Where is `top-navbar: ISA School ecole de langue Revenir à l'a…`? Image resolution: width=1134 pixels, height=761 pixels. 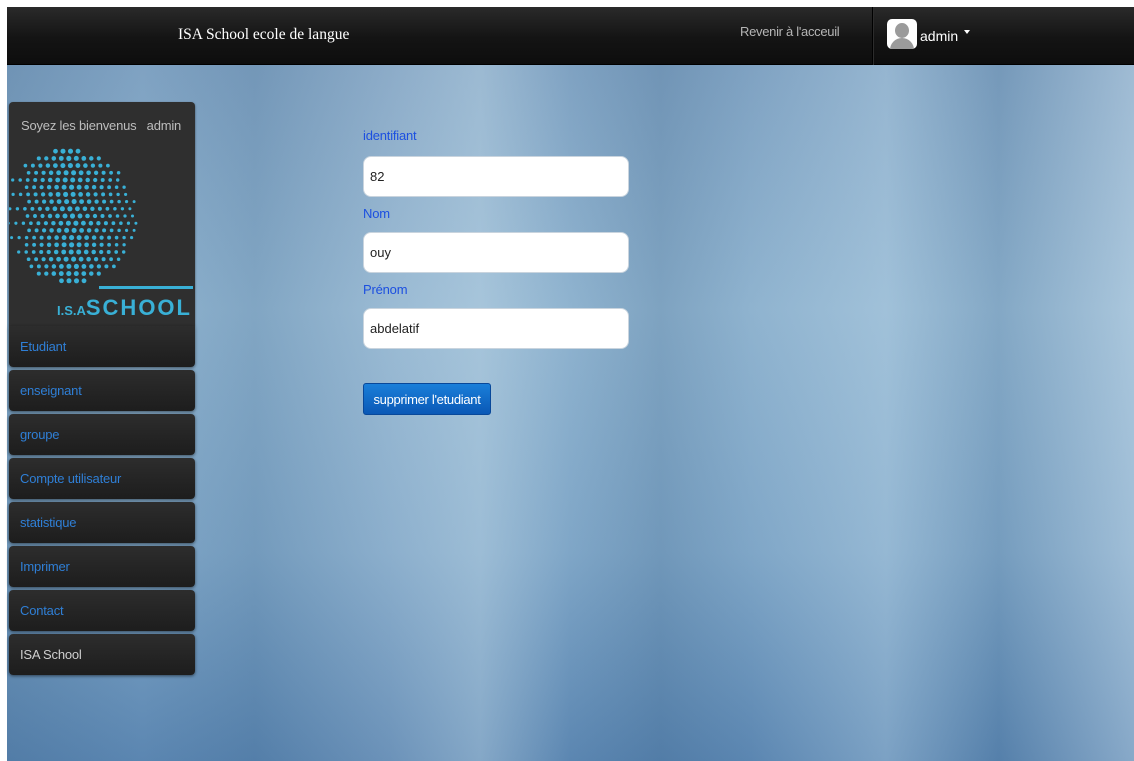
top-navbar: ISA School ecole de langue Revenir à l'a… is located at coordinates (570, 36).